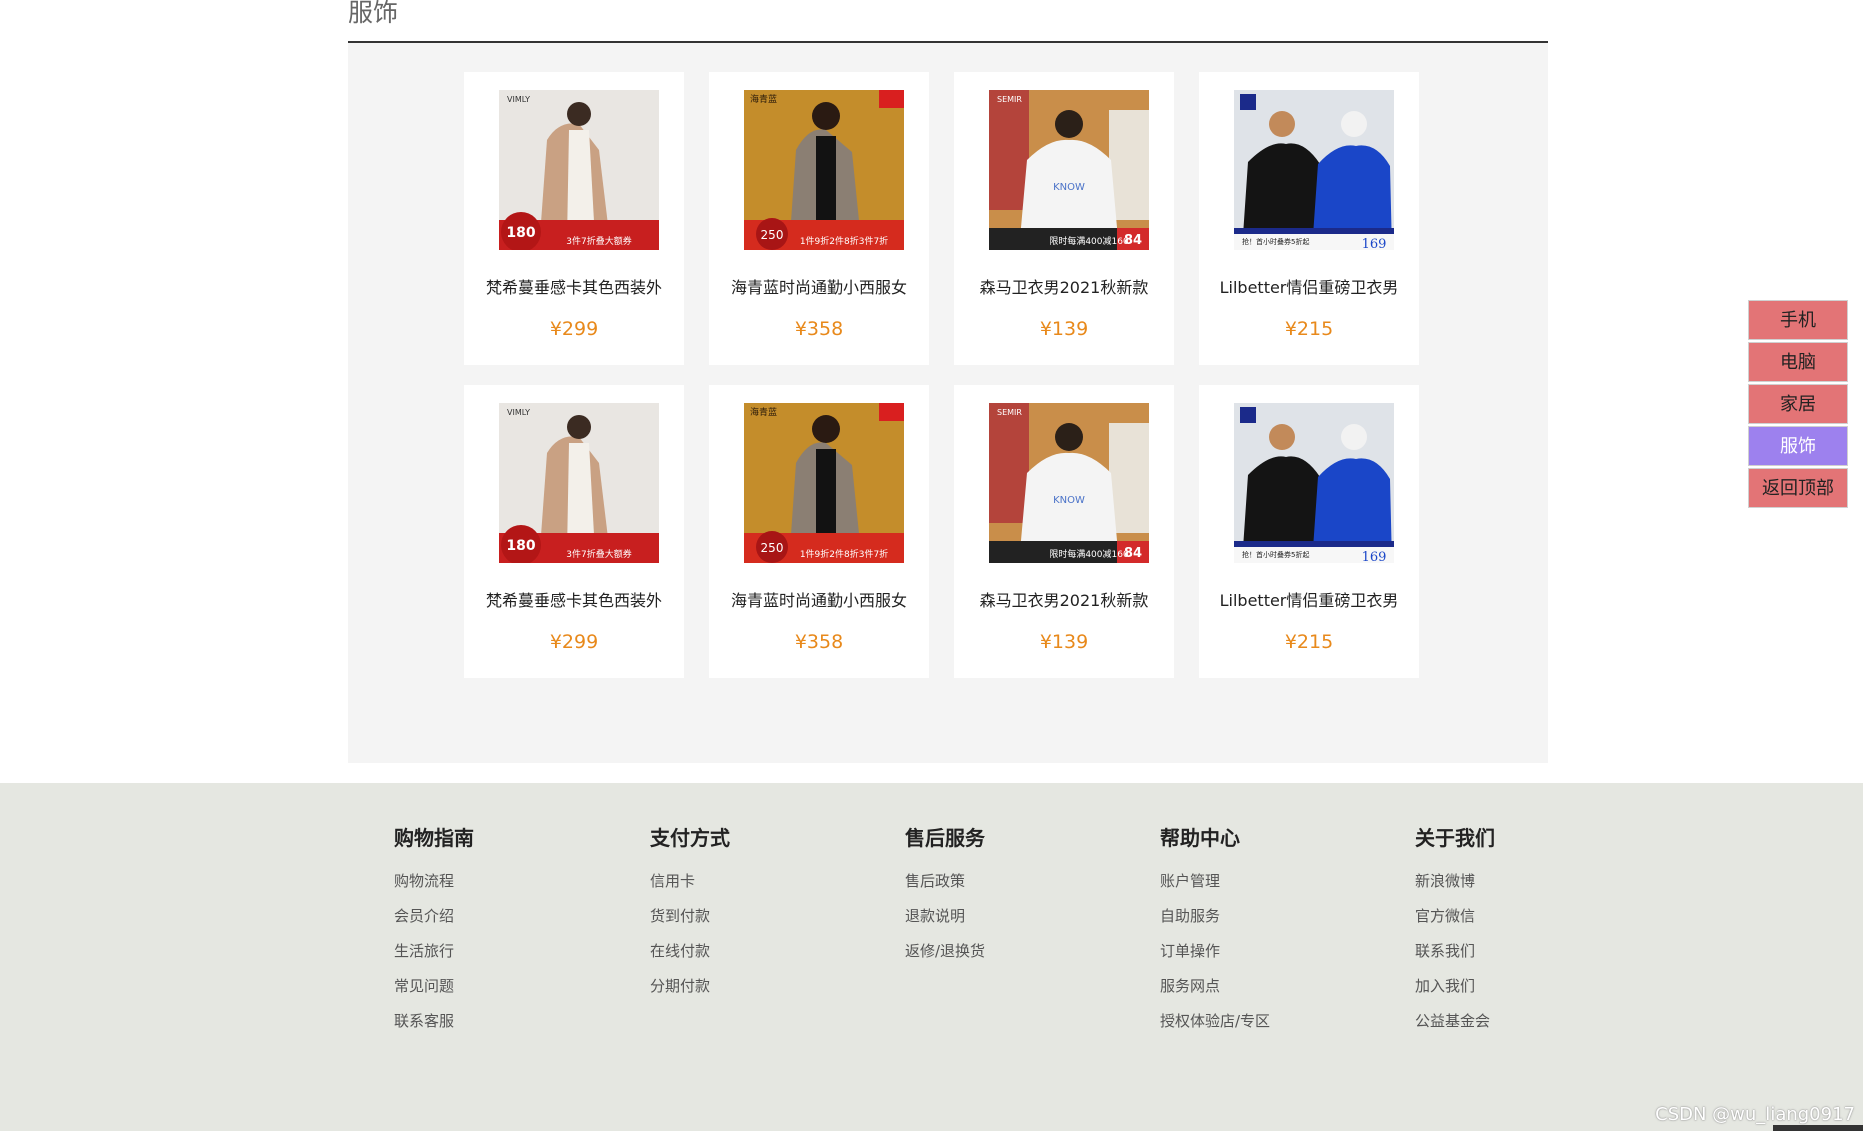 This screenshot has height=1131, width=1863. I want to click on floating-side-nav: 手机 电脑 家居 服饰 返回顶部, so click(1798, 405).